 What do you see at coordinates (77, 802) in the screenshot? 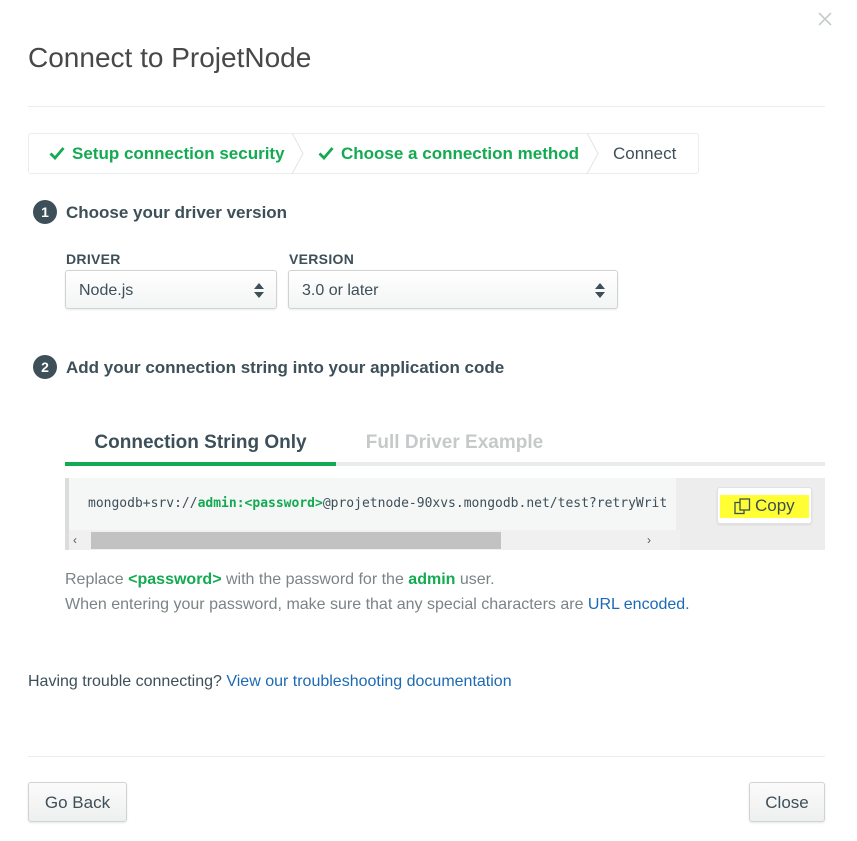
I see `go-back-button: Go Back` at bounding box center [77, 802].